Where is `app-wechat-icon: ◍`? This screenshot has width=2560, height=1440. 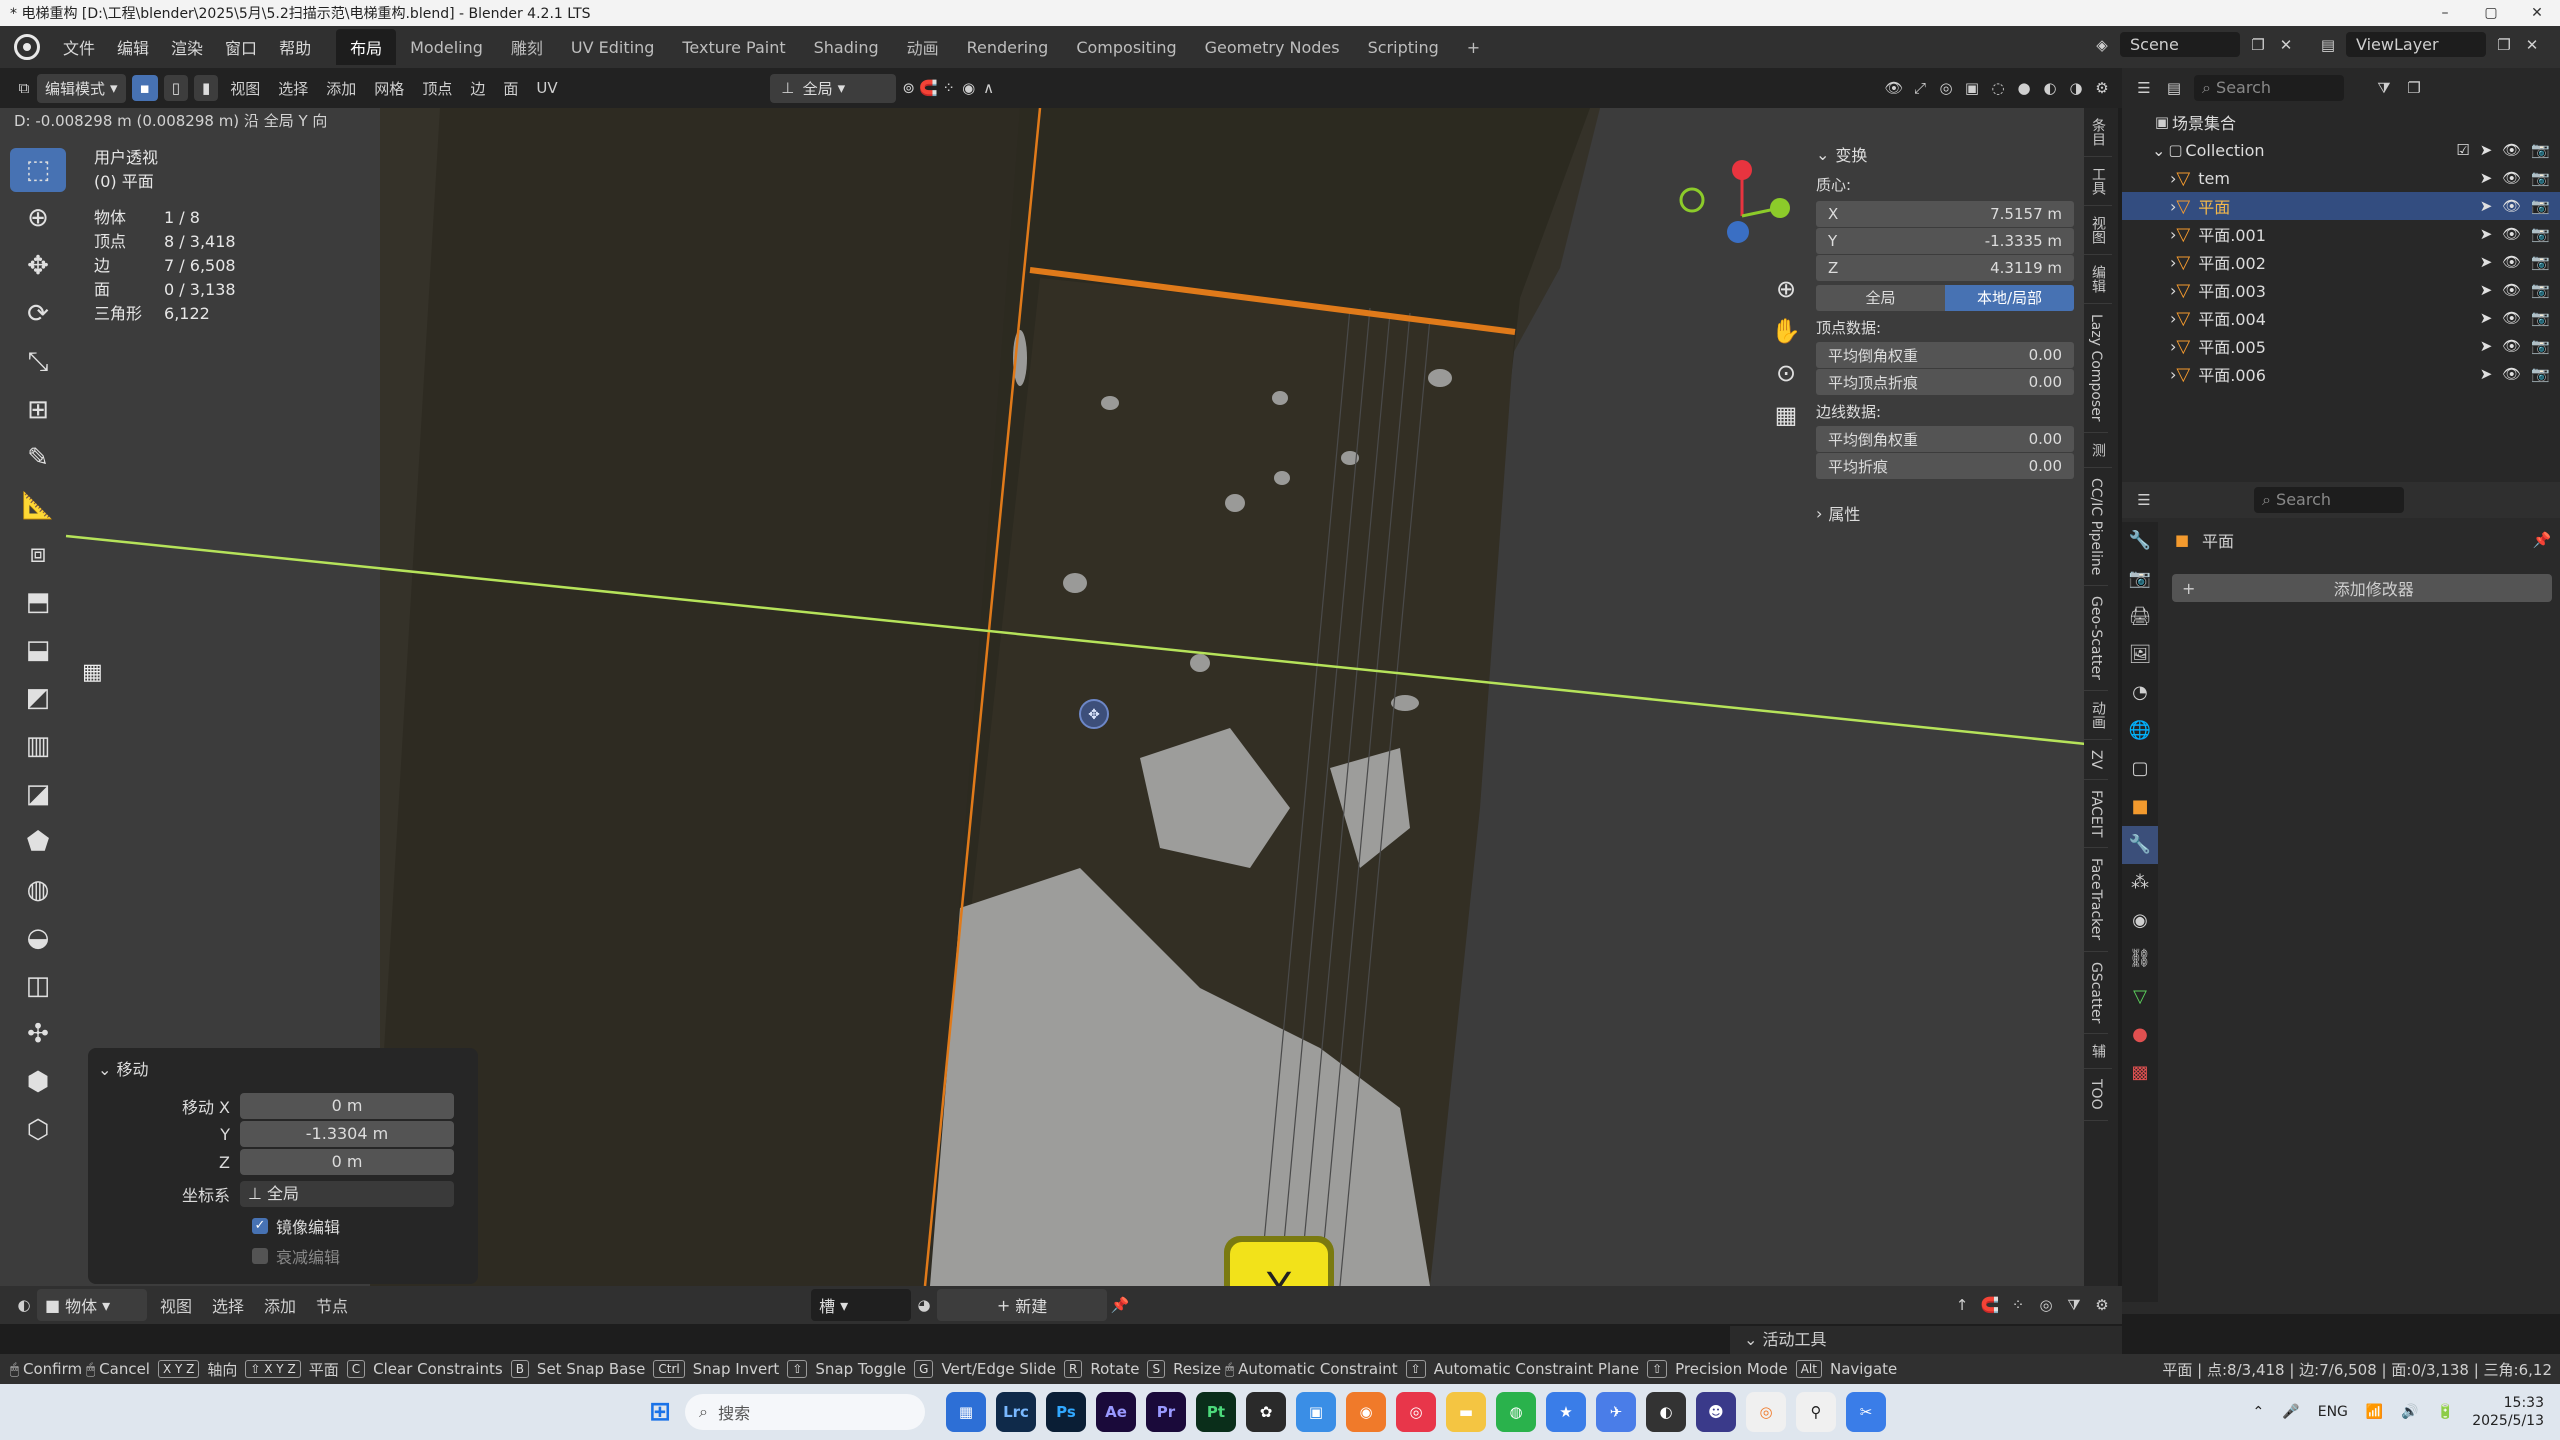 app-wechat-icon: ◍ is located at coordinates (1516, 1412).